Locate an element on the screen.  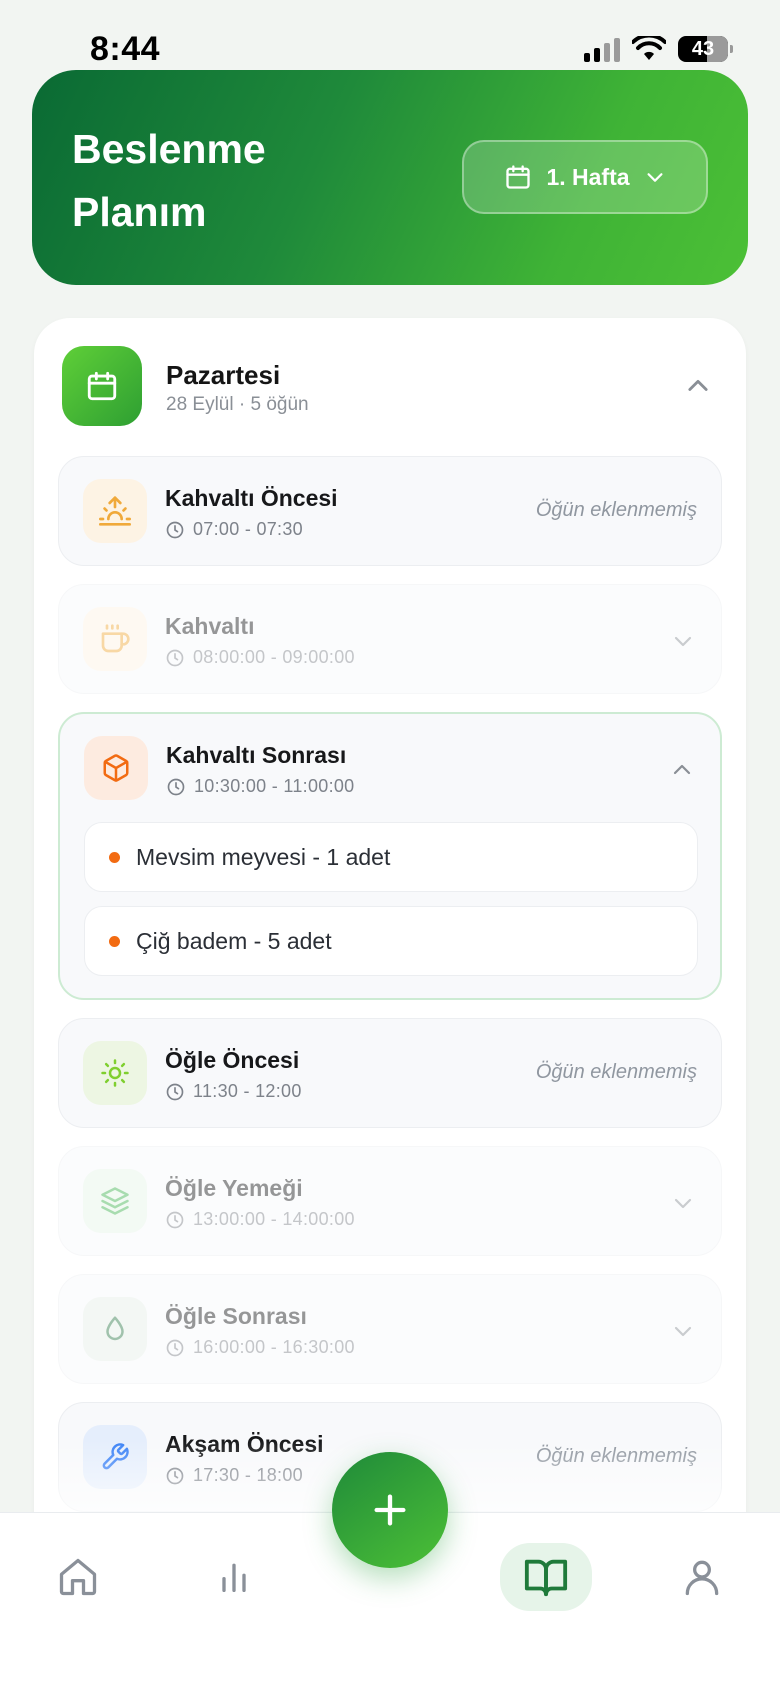
coffee-icon is located at coordinates (115, 639).